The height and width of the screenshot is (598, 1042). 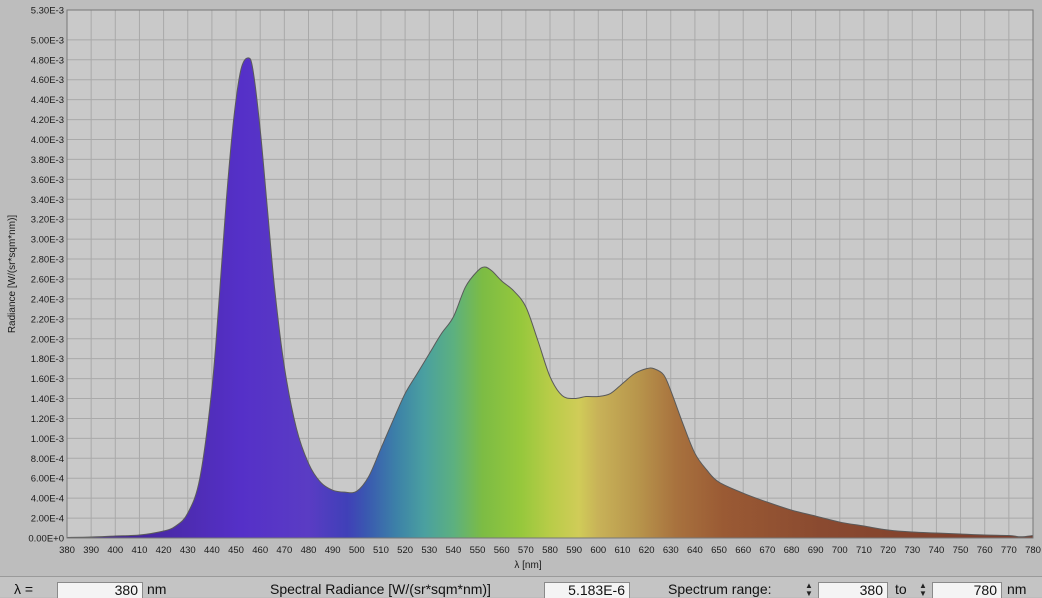 I want to click on y-tick-label: 2.00E-4, so click(x=47, y=519).